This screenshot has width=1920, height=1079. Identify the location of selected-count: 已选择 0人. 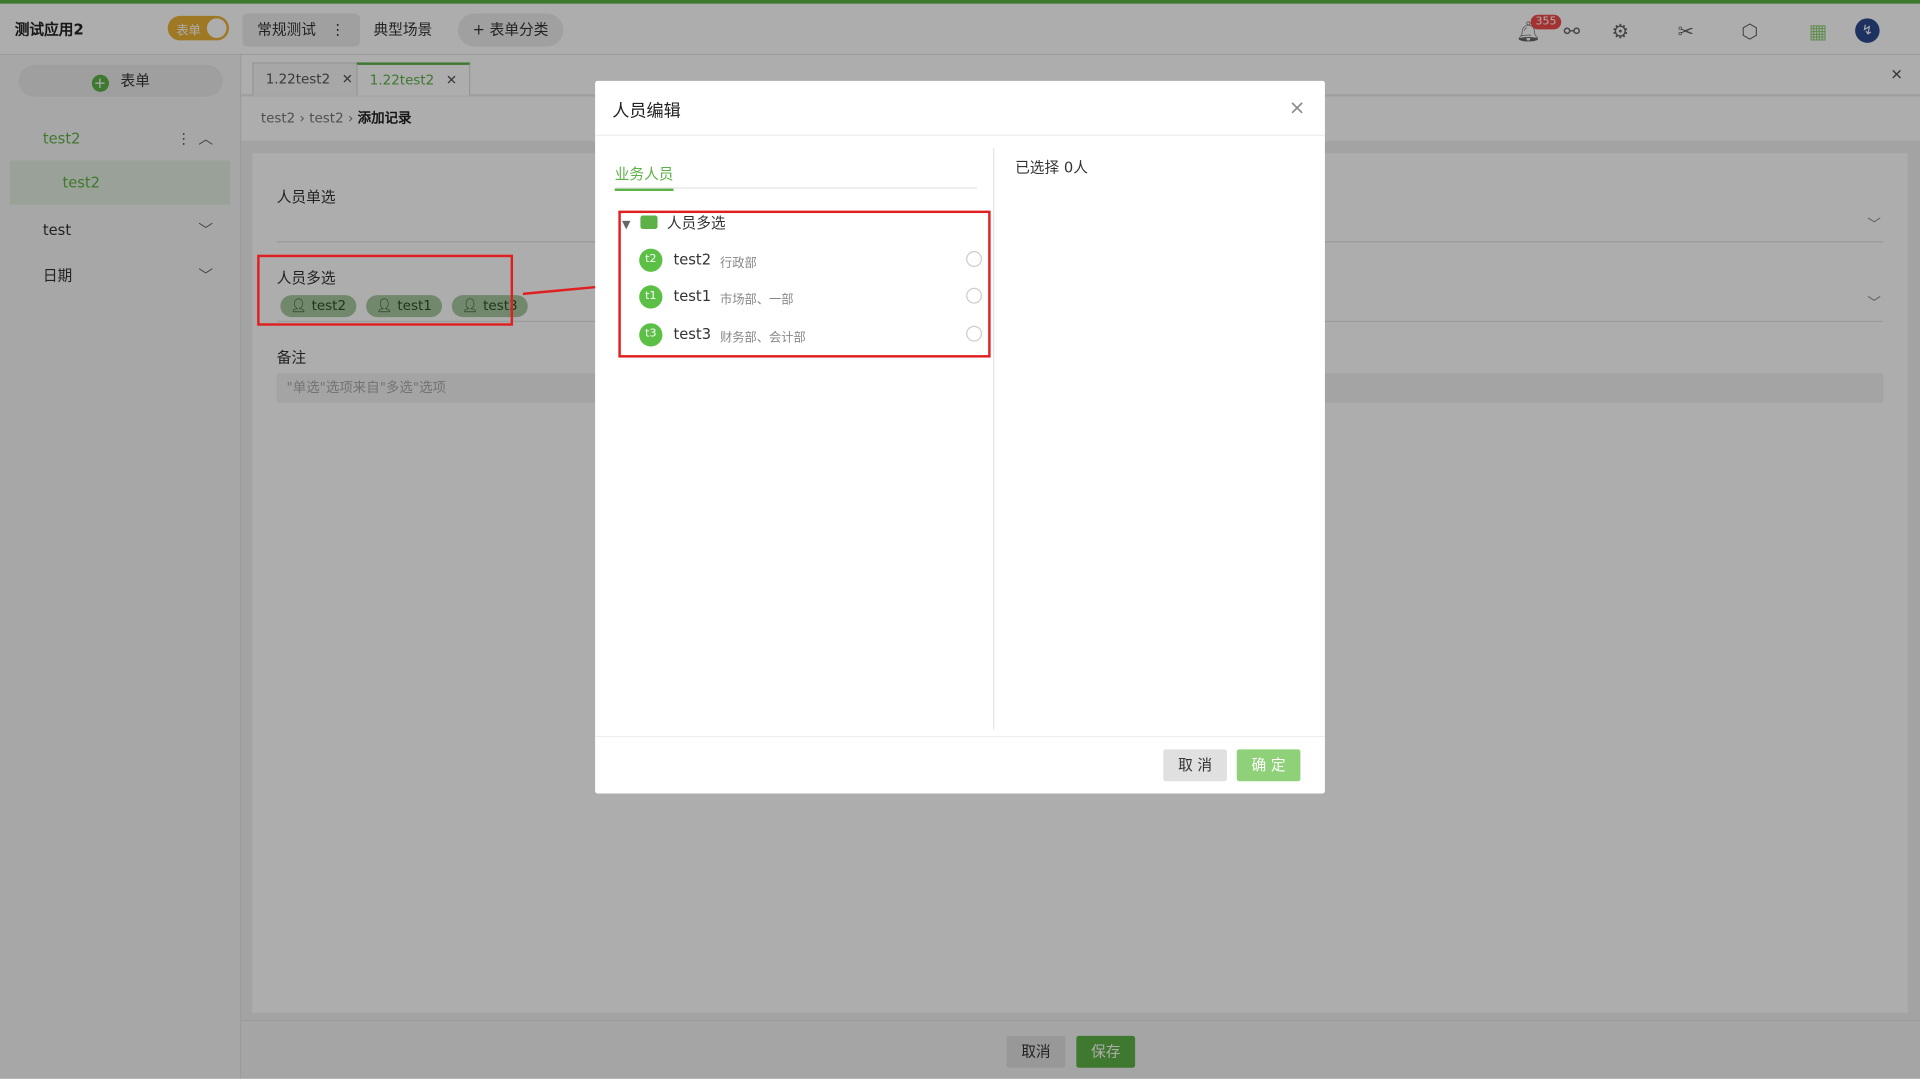
(1051, 168).